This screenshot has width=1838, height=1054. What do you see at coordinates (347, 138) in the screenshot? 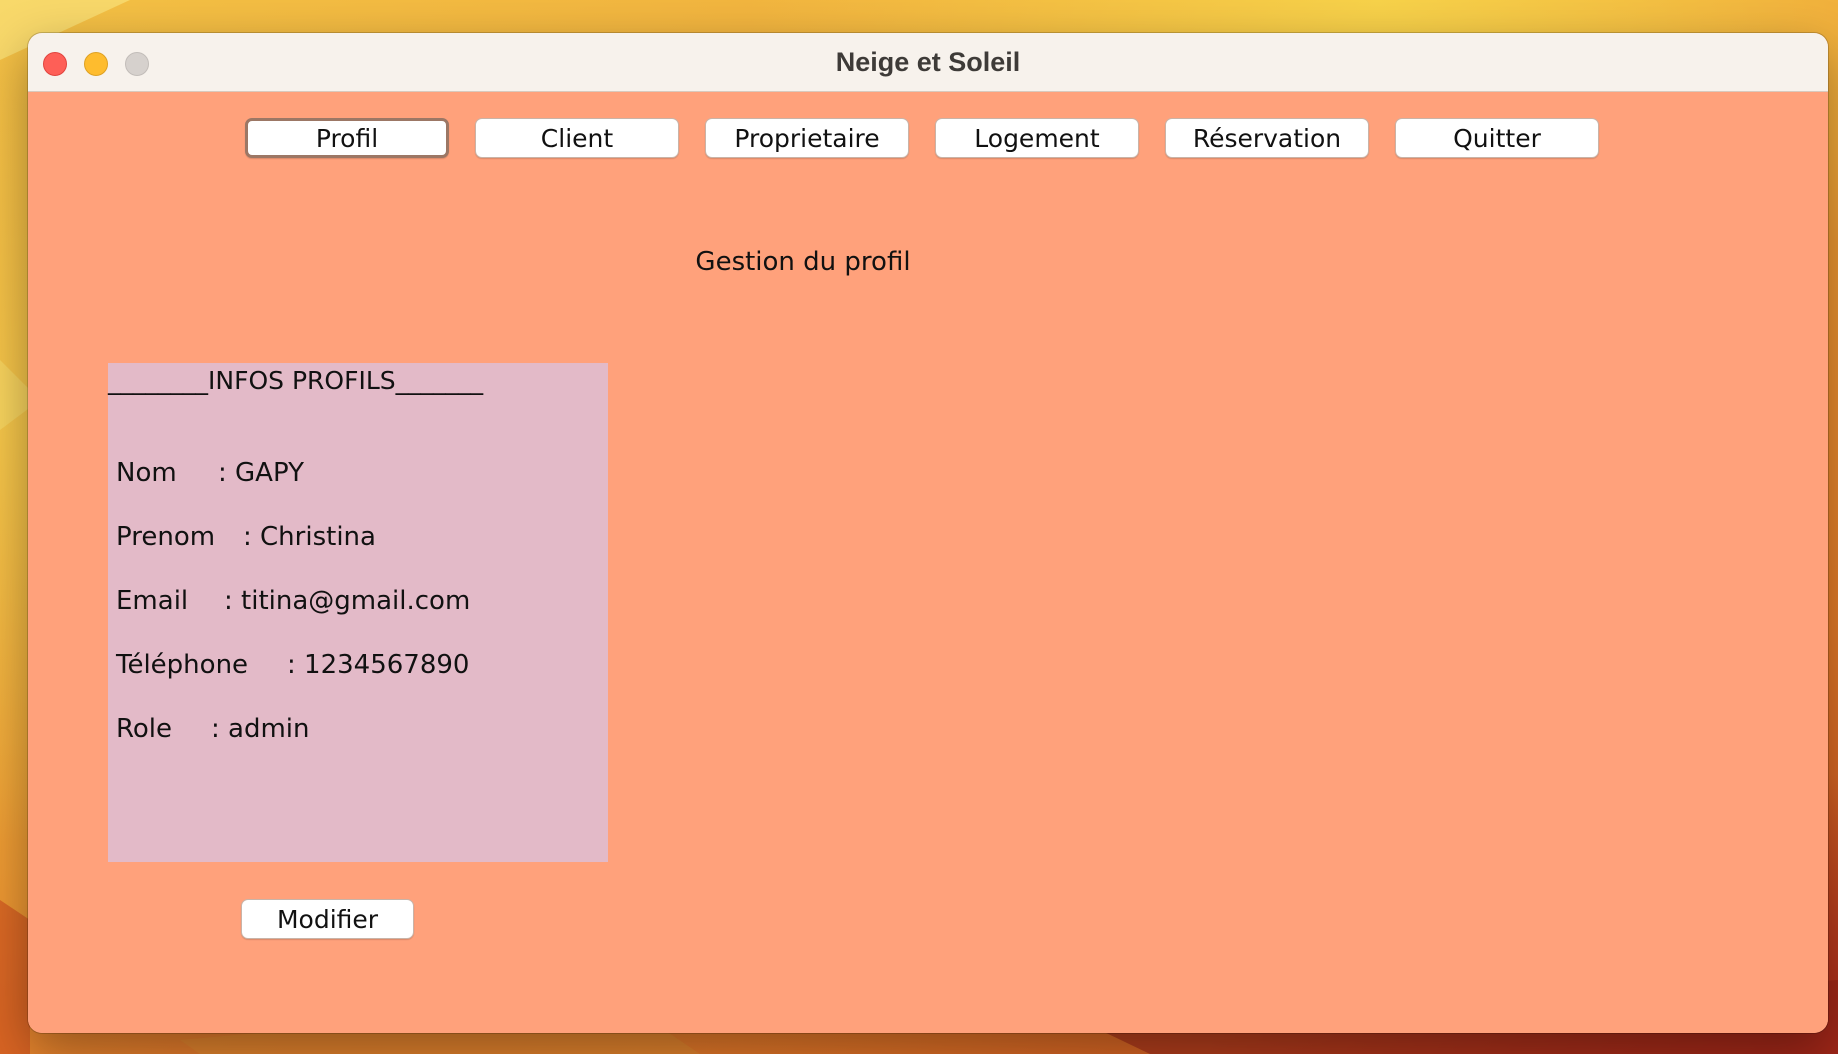
I see `tab-profil: Profil` at bounding box center [347, 138].